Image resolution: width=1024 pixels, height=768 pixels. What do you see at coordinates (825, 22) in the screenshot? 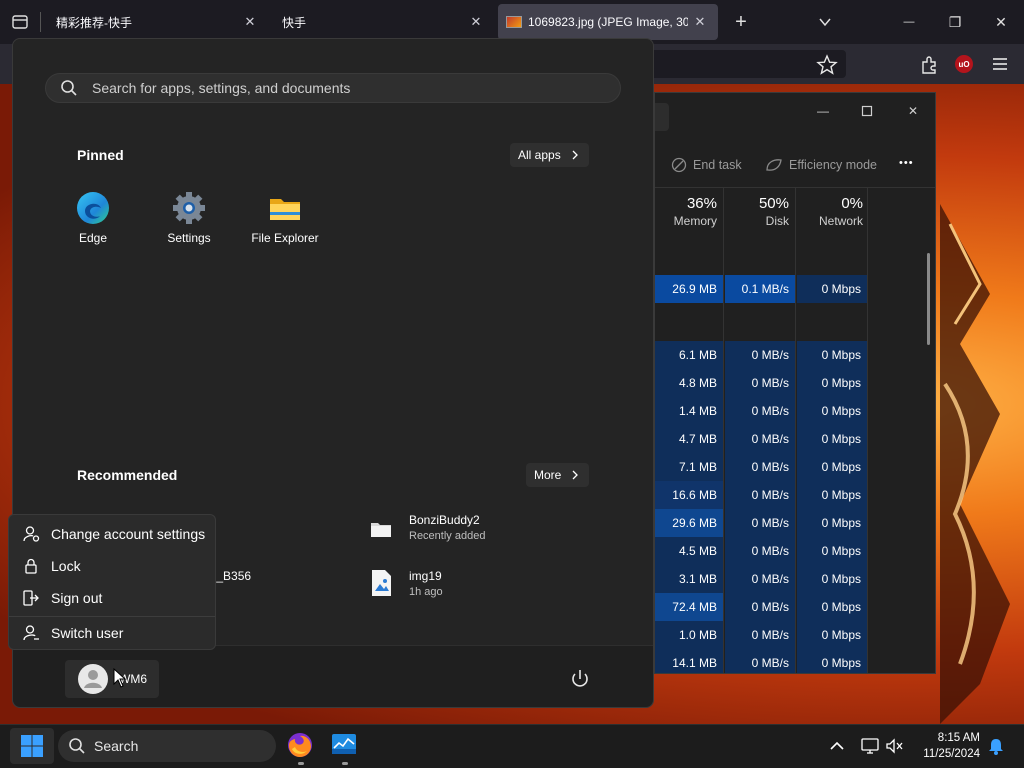
I see `list-all-tabs-button` at bounding box center [825, 22].